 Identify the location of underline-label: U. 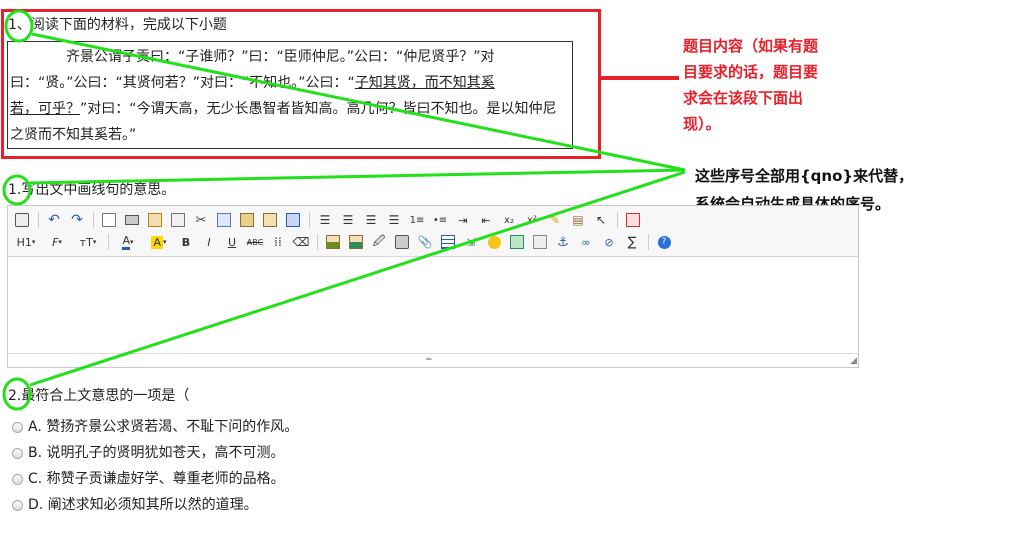
(232, 242).